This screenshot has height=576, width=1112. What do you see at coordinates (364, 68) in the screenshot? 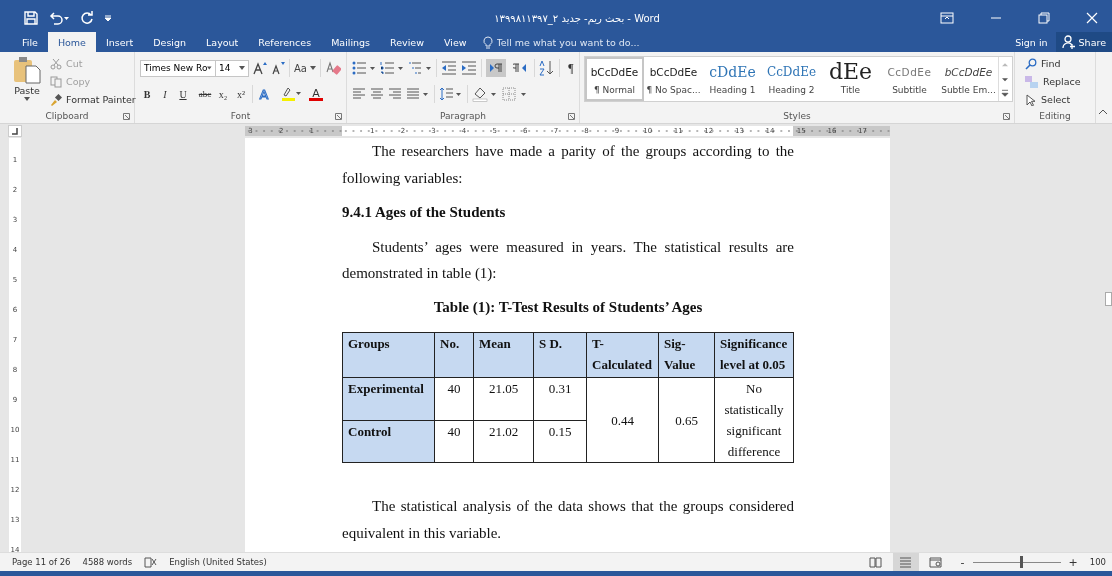
I see `bullets-icon` at bounding box center [364, 68].